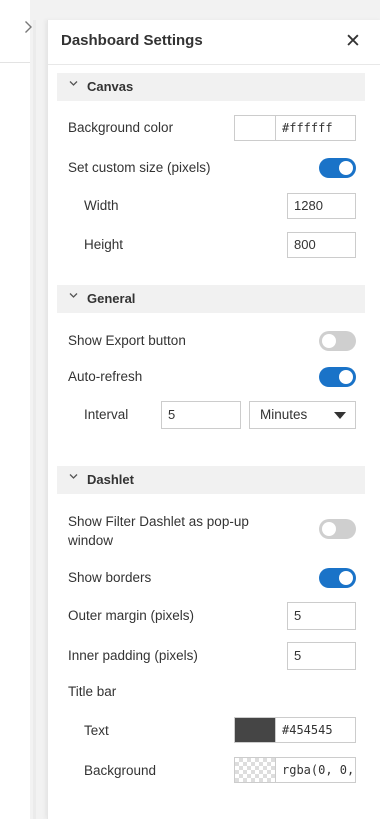 This screenshot has height=819, width=380. I want to click on section-title: Canvas, so click(110, 86).